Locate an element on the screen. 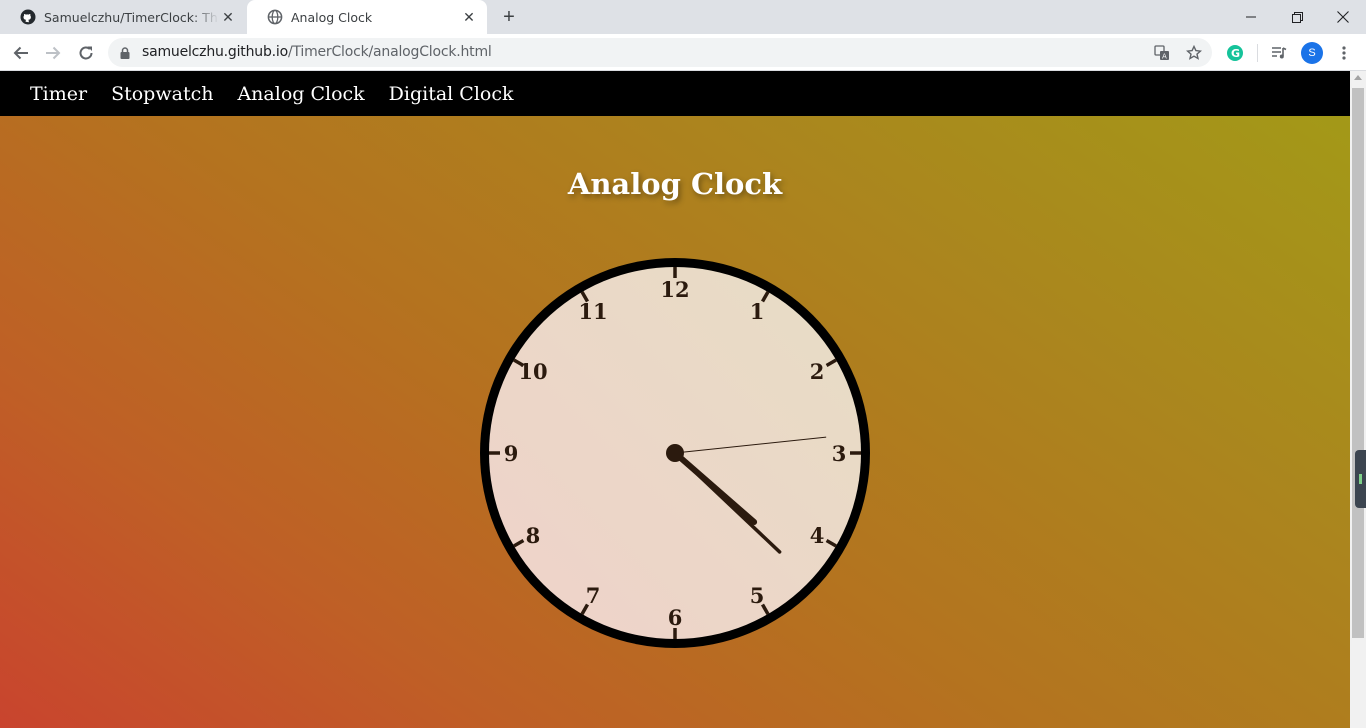 The image size is (1366, 728). nav-link-digital-clock: Digital Clock is located at coordinates (451, 94).